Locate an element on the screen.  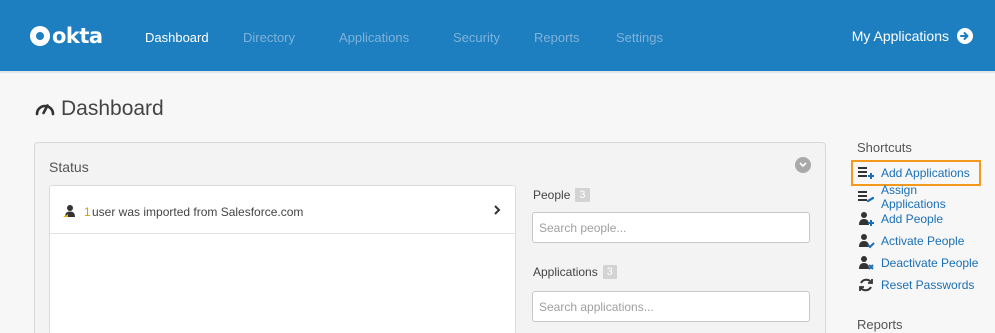
applications-label: Applications 3 is located at coordinates (575, 272).